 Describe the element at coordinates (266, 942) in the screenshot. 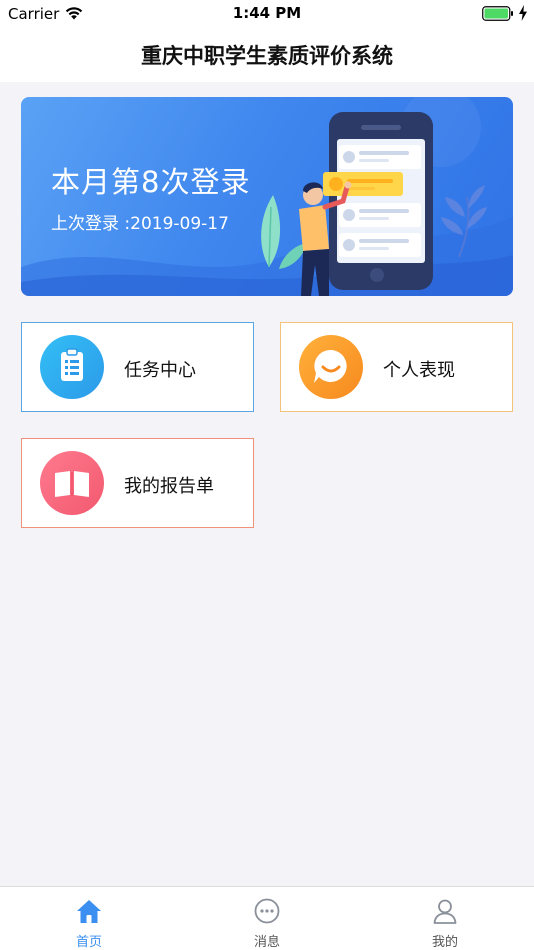

I see `tab-messages-label: 消息` at that location.